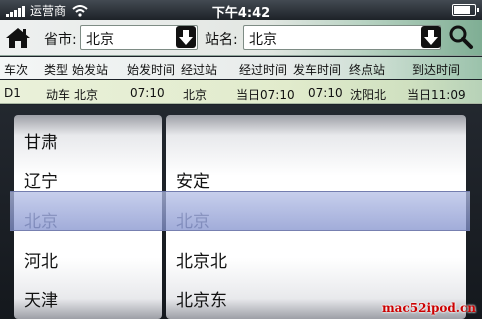  What do you see at coordinates (41, 300) in the screenshot?
I see `picker-item-province: 天津` at bounding box center [41, 300].